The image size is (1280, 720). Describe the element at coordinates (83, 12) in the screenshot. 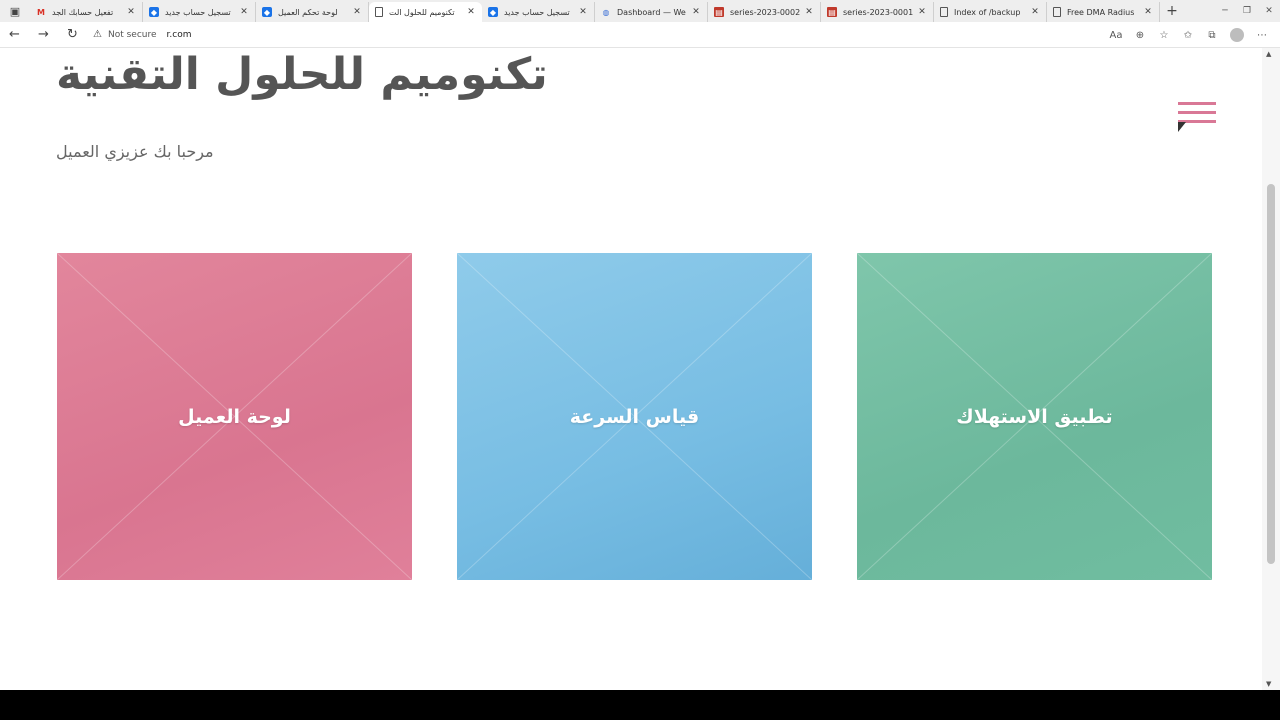

I see `tab-title: تفعيل حسابك الجد` at that location.